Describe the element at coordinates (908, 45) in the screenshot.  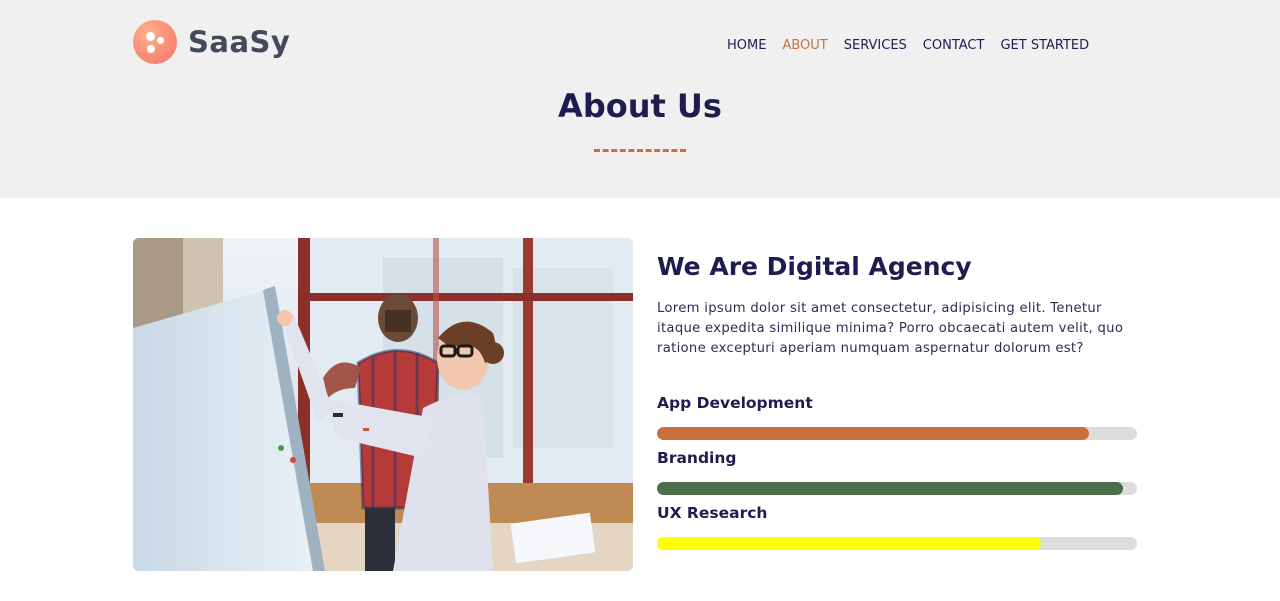
I see `main-nav: HOME ABOUT SERVICES CONTACT GET STARTED` at that location.